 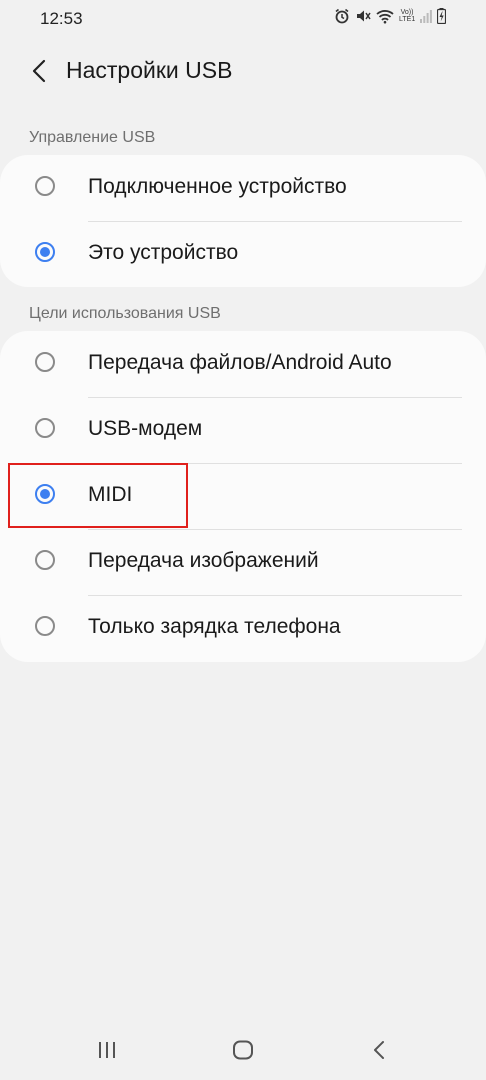 I want to click on option-label: USB-модем, so click(x=145, y=428).